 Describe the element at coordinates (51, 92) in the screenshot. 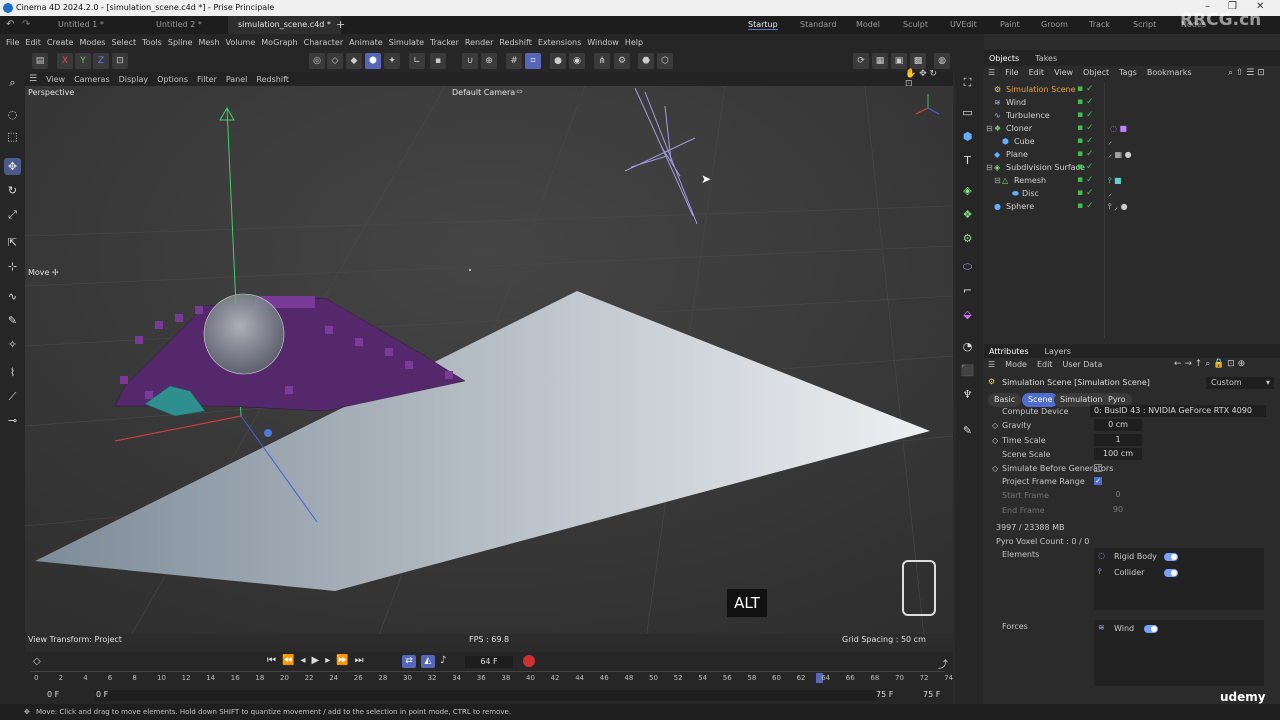

I see `viewport-name: Perspective` at that location.